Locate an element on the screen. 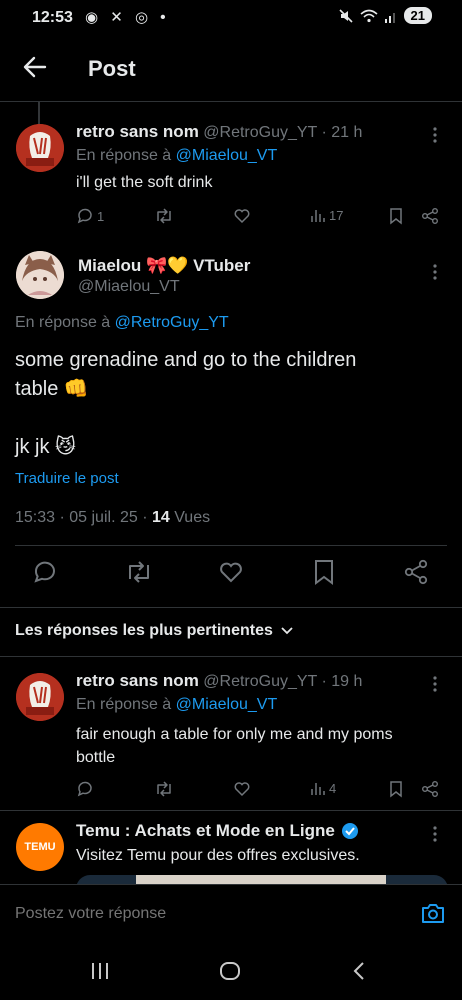  temu-logo: TEMU is located at coordinates (40, 847).